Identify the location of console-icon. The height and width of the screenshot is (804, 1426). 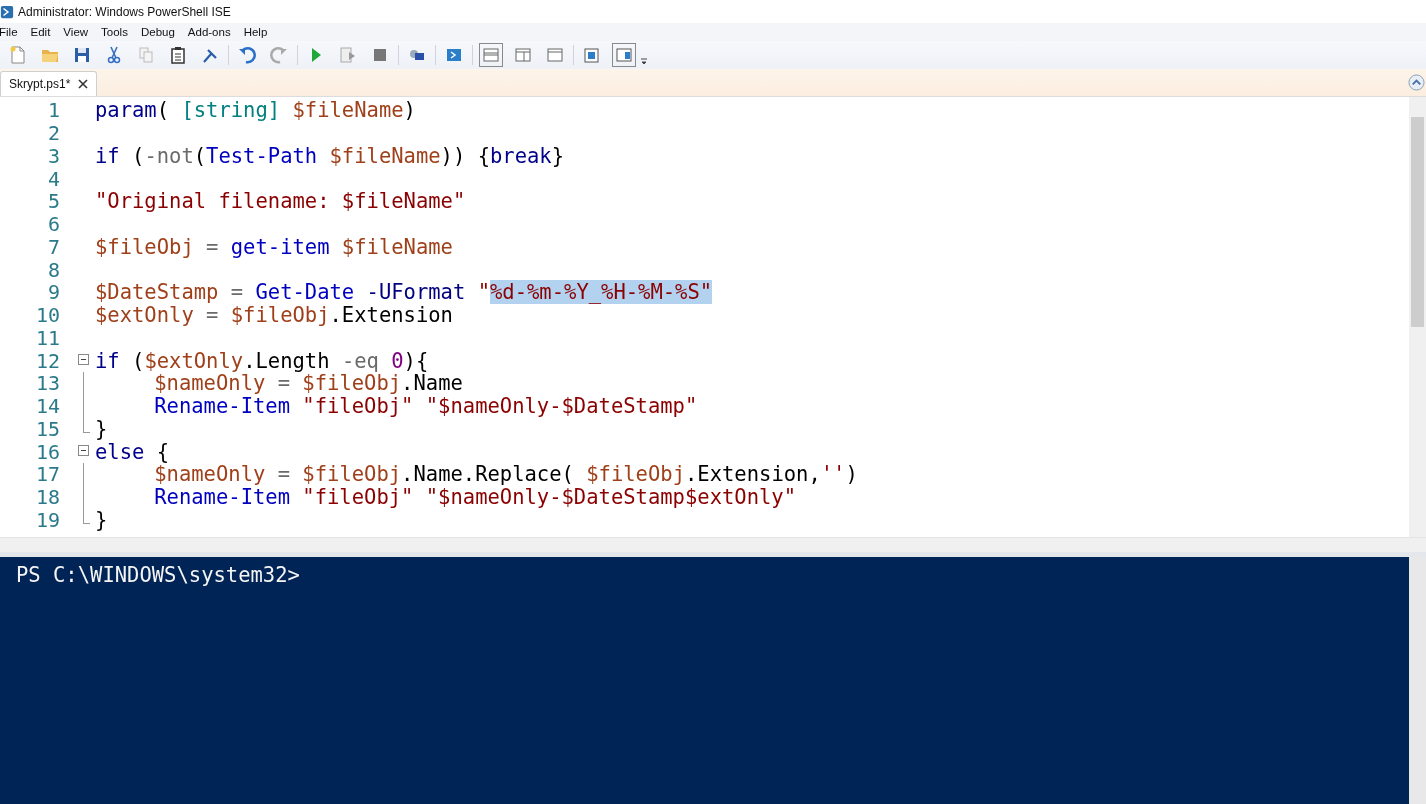
(454, 55).